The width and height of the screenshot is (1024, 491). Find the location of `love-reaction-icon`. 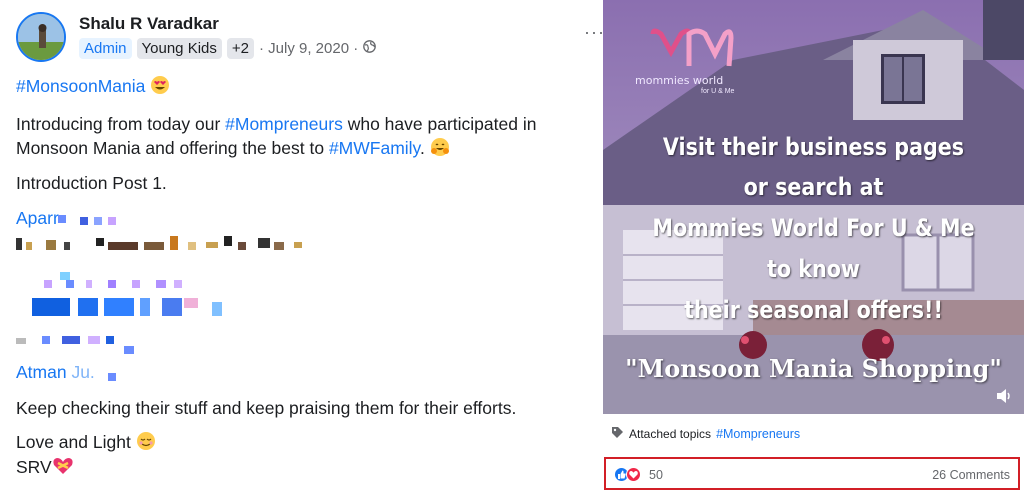

love-reaction-icon is located at coordinates (633, 474).